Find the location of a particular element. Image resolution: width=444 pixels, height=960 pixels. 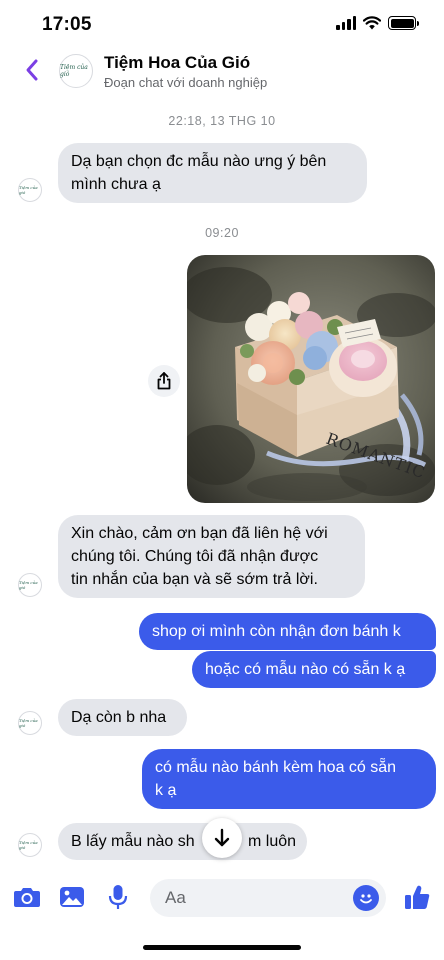

incoming-message: Dạ còn b nha is located at coordinates (122, 717).